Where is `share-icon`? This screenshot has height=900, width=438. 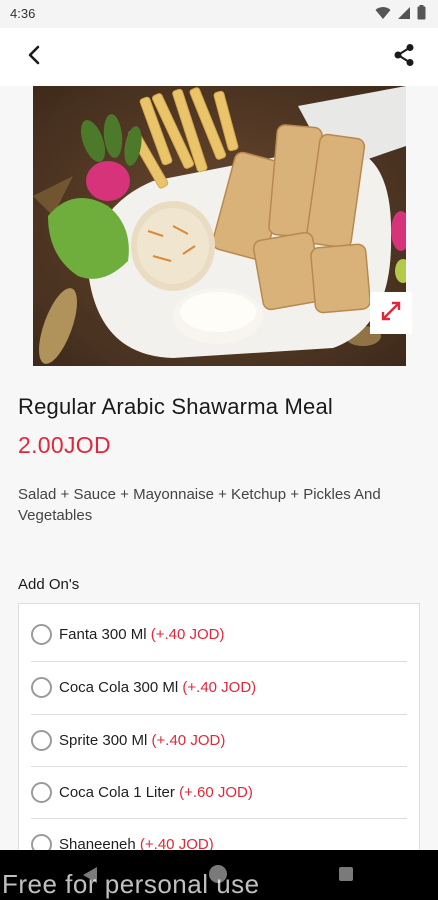 share-icon is located at coordinates (404, 57).